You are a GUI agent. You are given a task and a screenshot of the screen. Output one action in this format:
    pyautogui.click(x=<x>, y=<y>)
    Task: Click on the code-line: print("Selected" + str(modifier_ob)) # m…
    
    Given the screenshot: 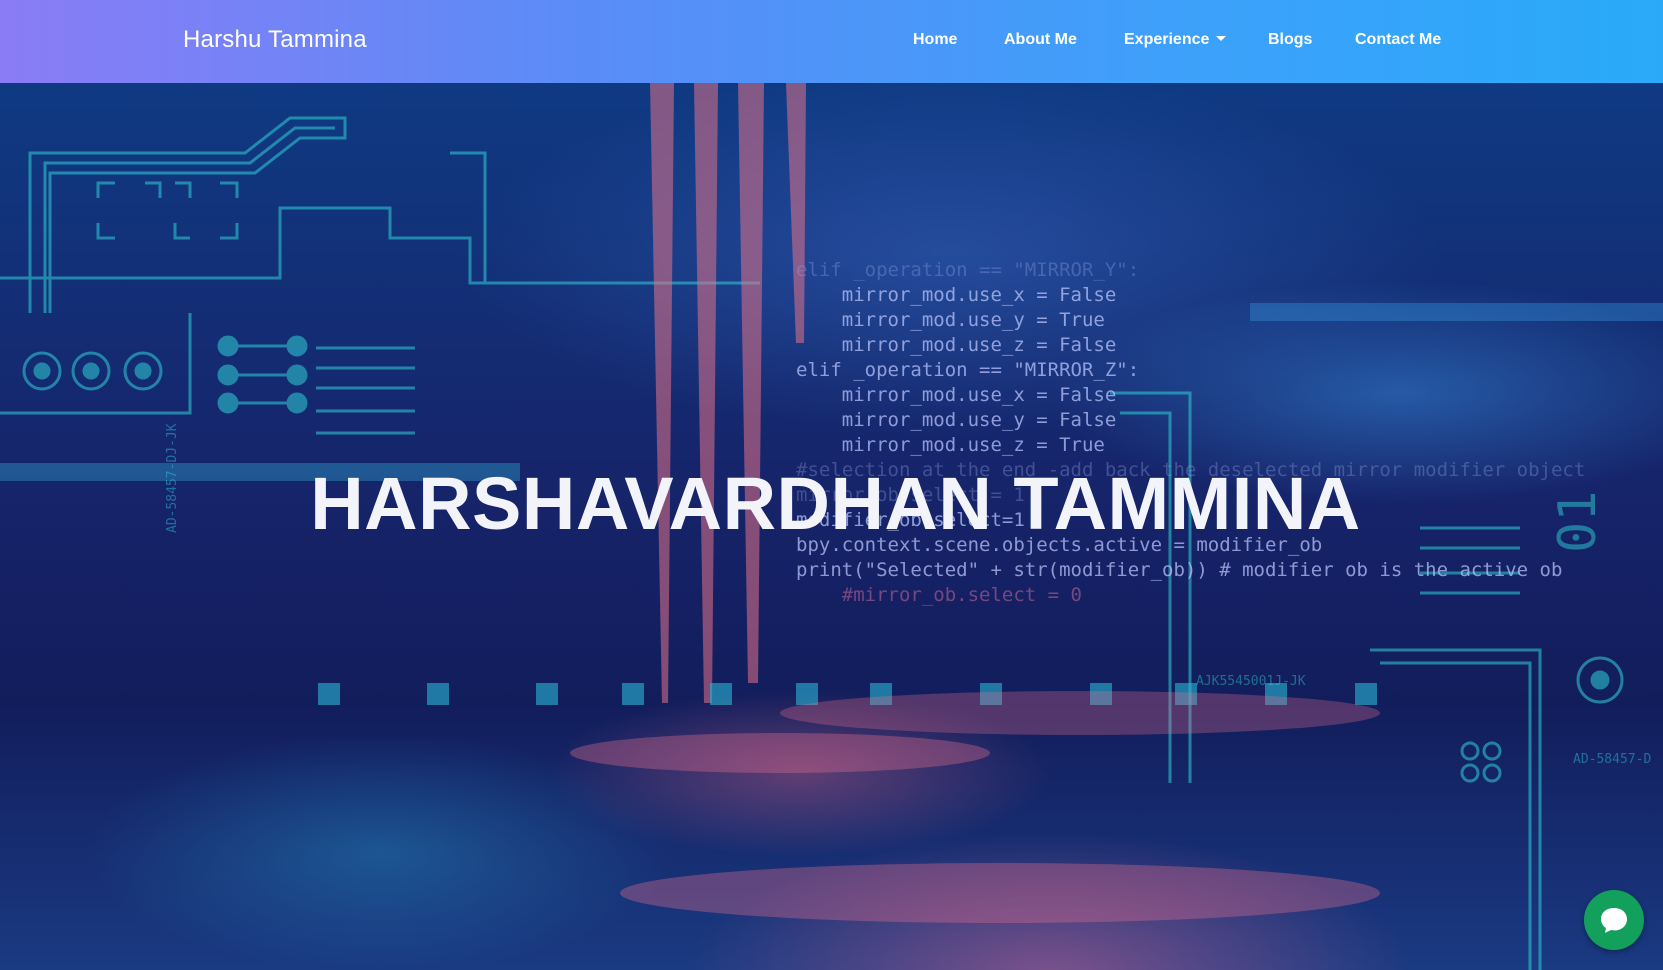 What is the action you would take?
    pyautogui.click(x=1179, y=570)
    